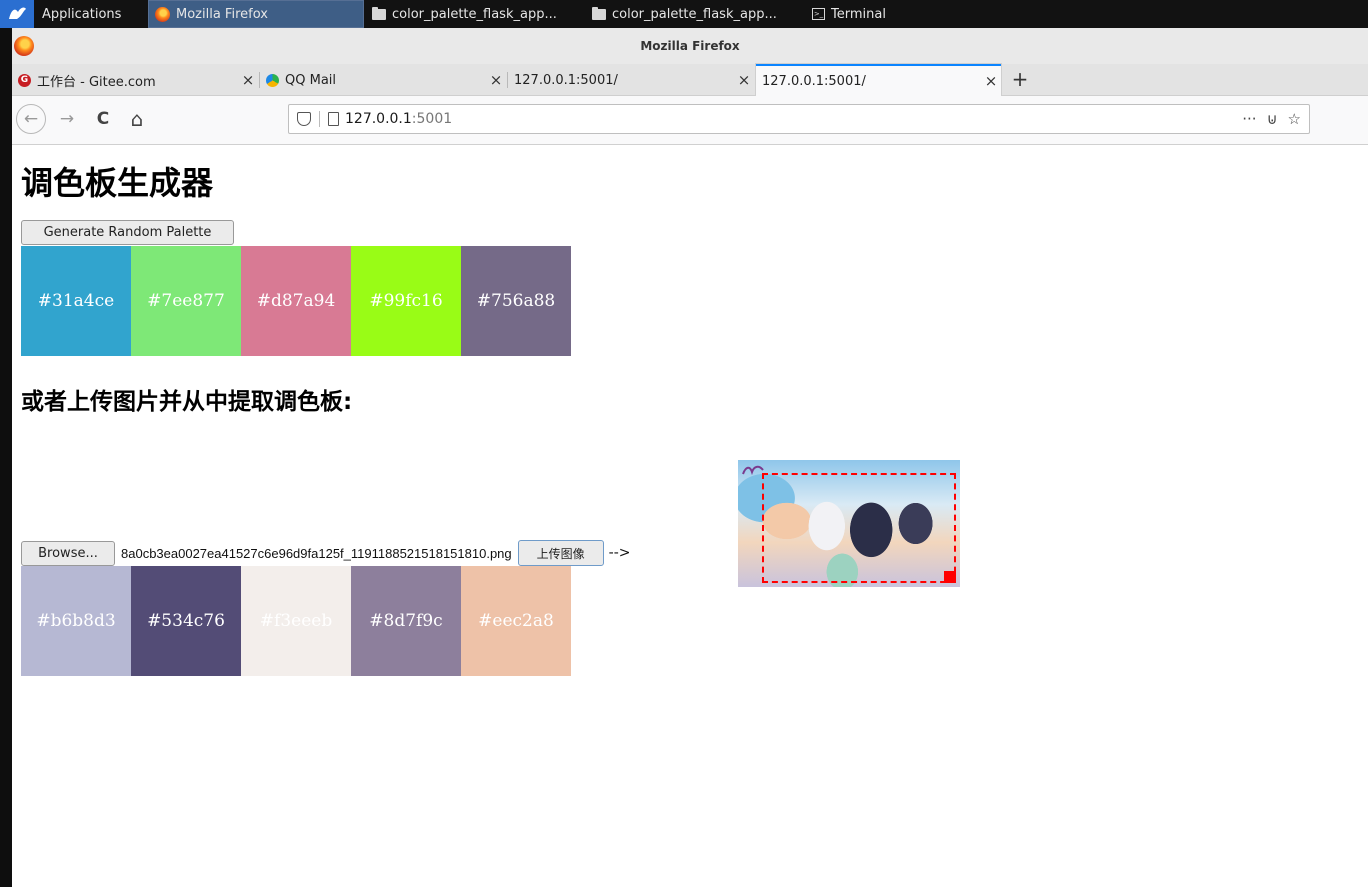 This screenshot has width=1368, height=887. Describe the element at coordinates (67, 119) in the screenshot. I see `forward-button: →` at that location.